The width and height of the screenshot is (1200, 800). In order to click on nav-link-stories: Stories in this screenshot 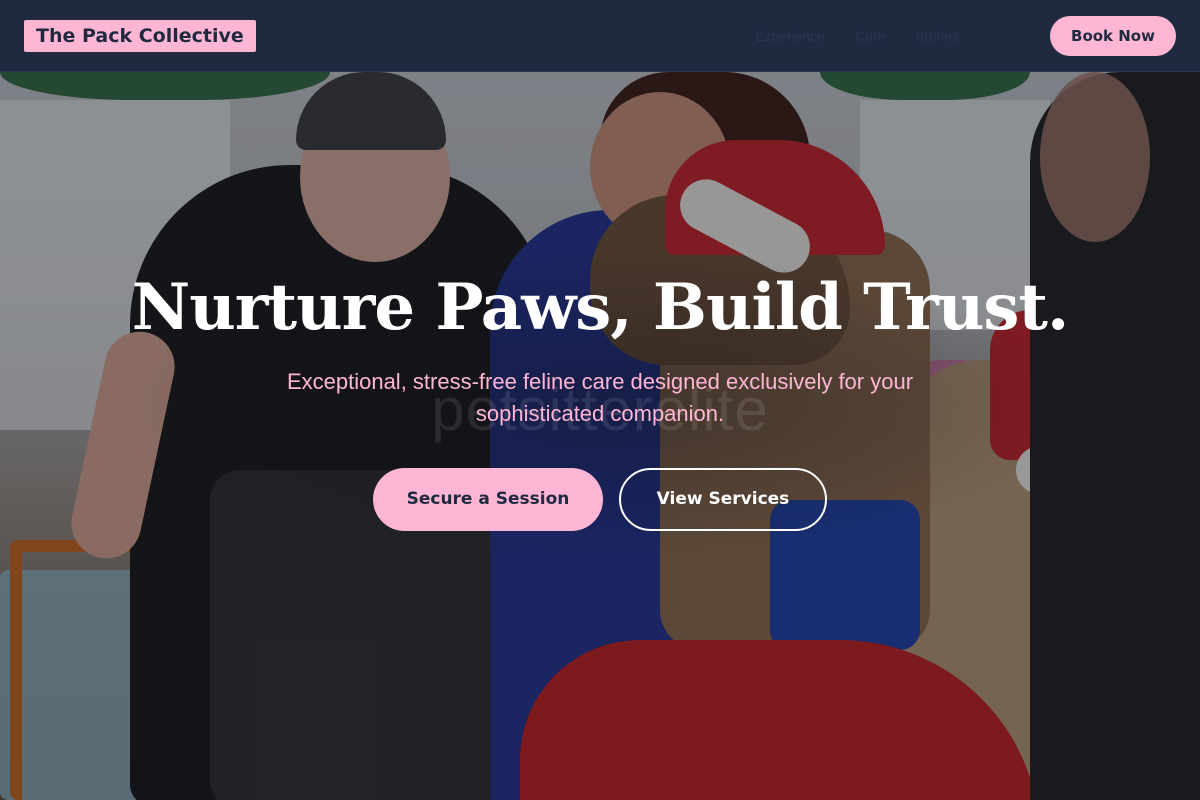, I will do `click(937, 36)`.